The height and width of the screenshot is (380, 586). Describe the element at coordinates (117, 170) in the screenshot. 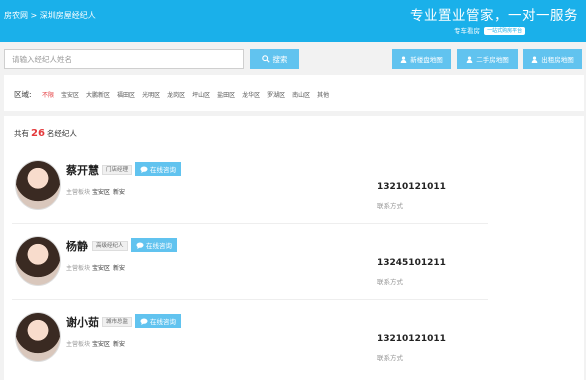

I see `agent-role-badge: 门店经理` at that location.